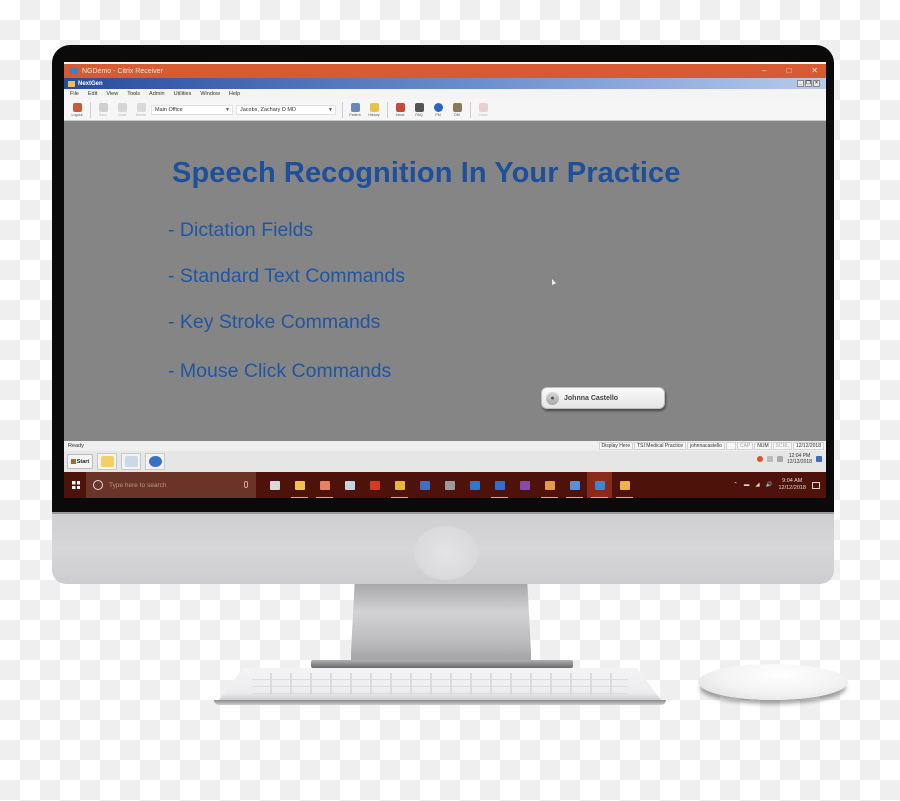  Describe the element at coordinates (400, 109) in the screenshot. I see `inbox-button: Inbox` at that location.